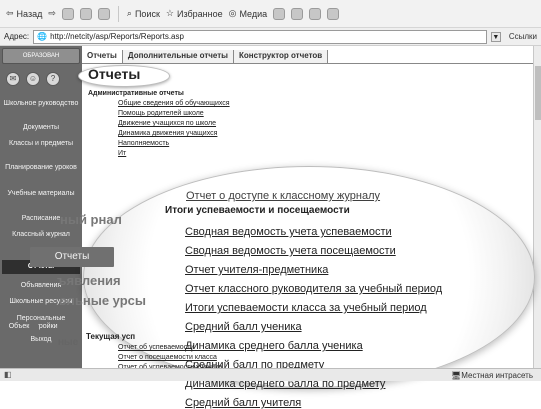 The height and width of the screenshot is (409, 541). I want to click on page-title: Отчеты, so click(114, 74).